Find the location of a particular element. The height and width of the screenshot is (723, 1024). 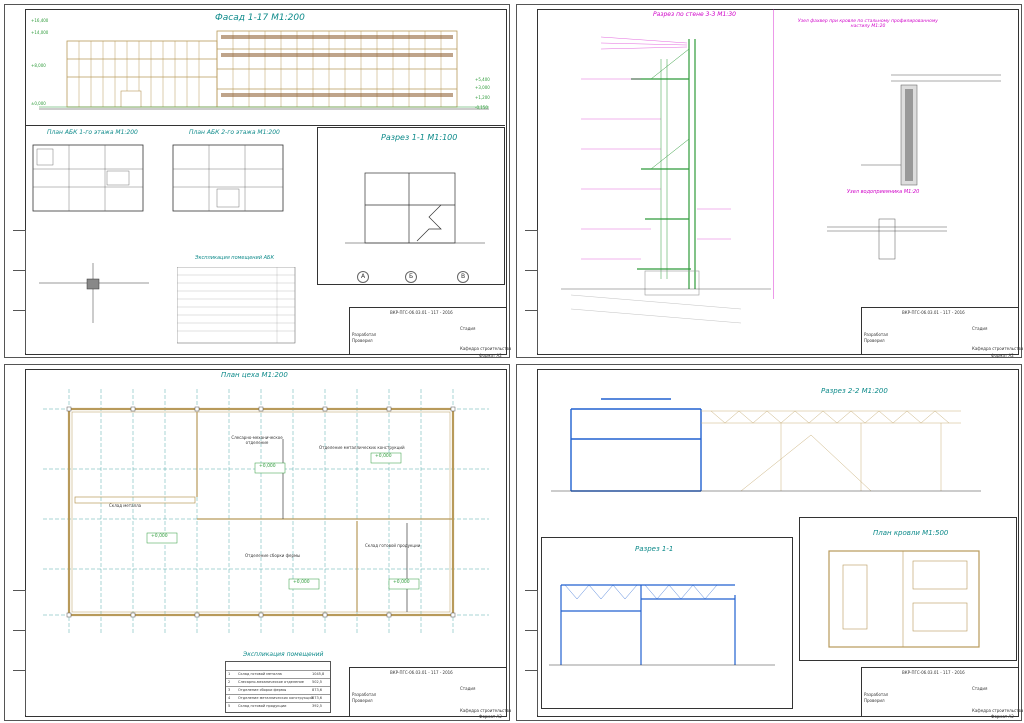

section22-drawing is located at coordinates (766, 445).